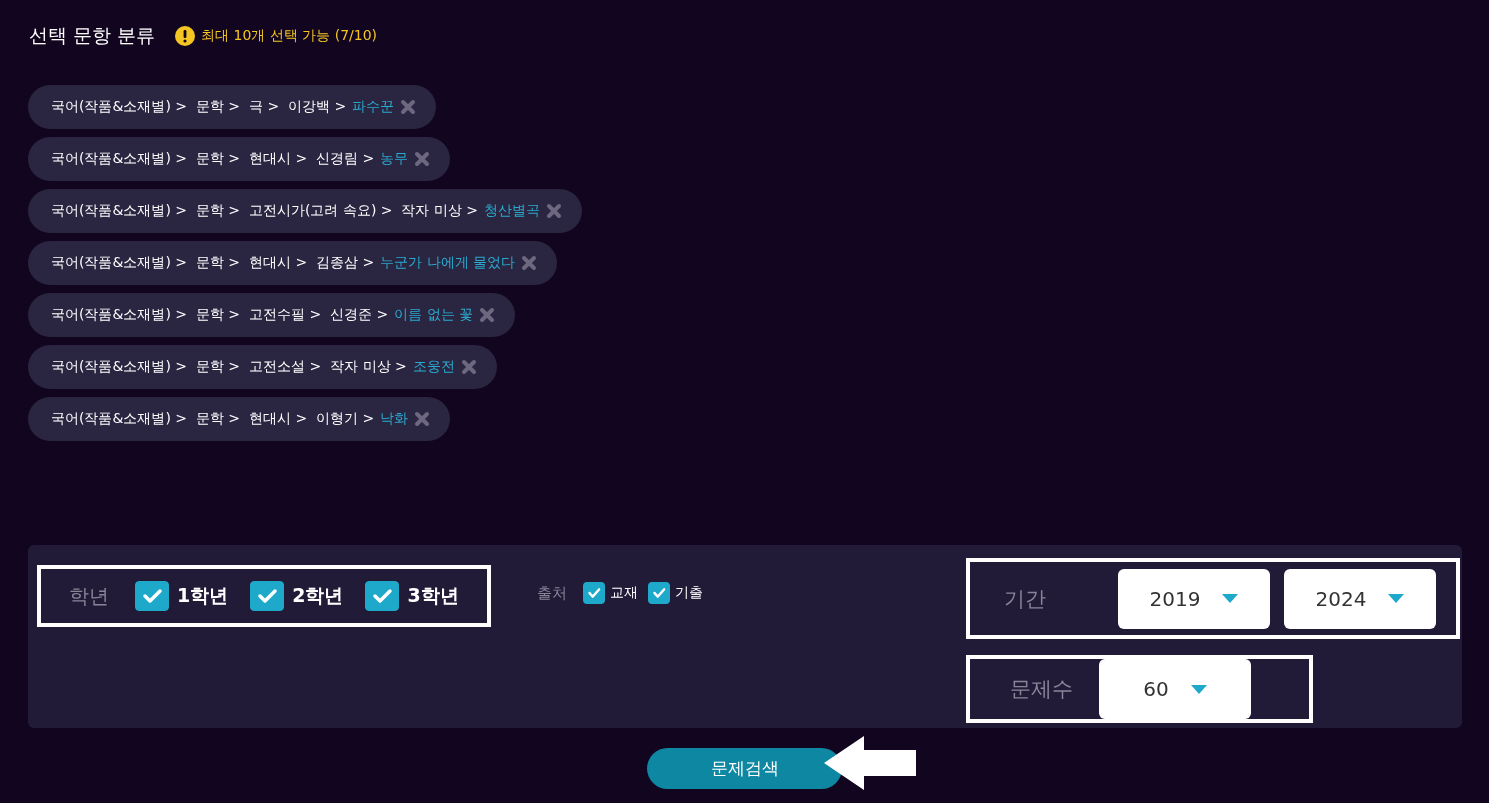 Image resolution: width=1489 pixels, height=803 pixels. Describe the element at coordinates (89, 596) in the screenshot. I see `grade-label: 학년` at that location.